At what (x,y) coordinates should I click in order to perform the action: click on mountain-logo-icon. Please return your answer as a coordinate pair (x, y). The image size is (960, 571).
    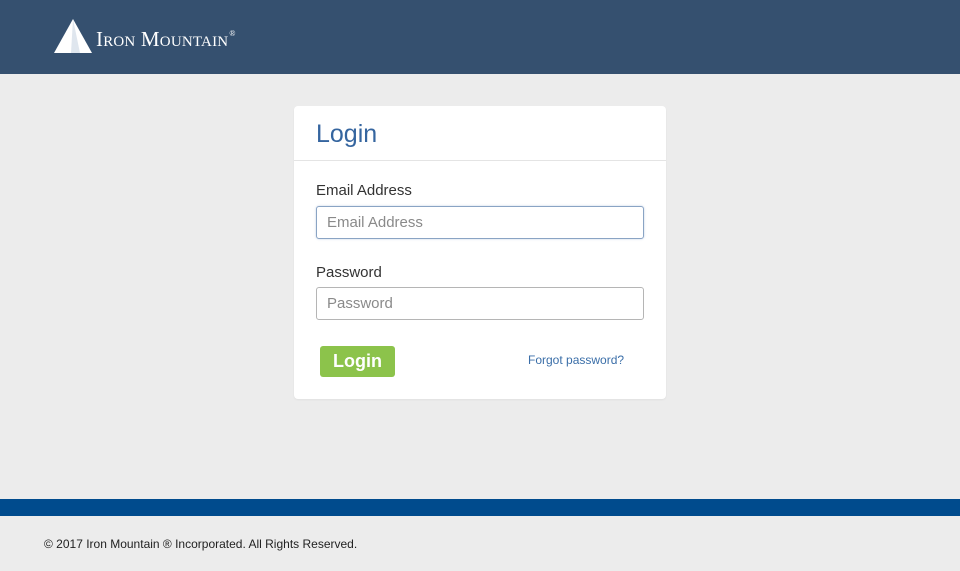
    Looking at the image, I should click on (73, 36).